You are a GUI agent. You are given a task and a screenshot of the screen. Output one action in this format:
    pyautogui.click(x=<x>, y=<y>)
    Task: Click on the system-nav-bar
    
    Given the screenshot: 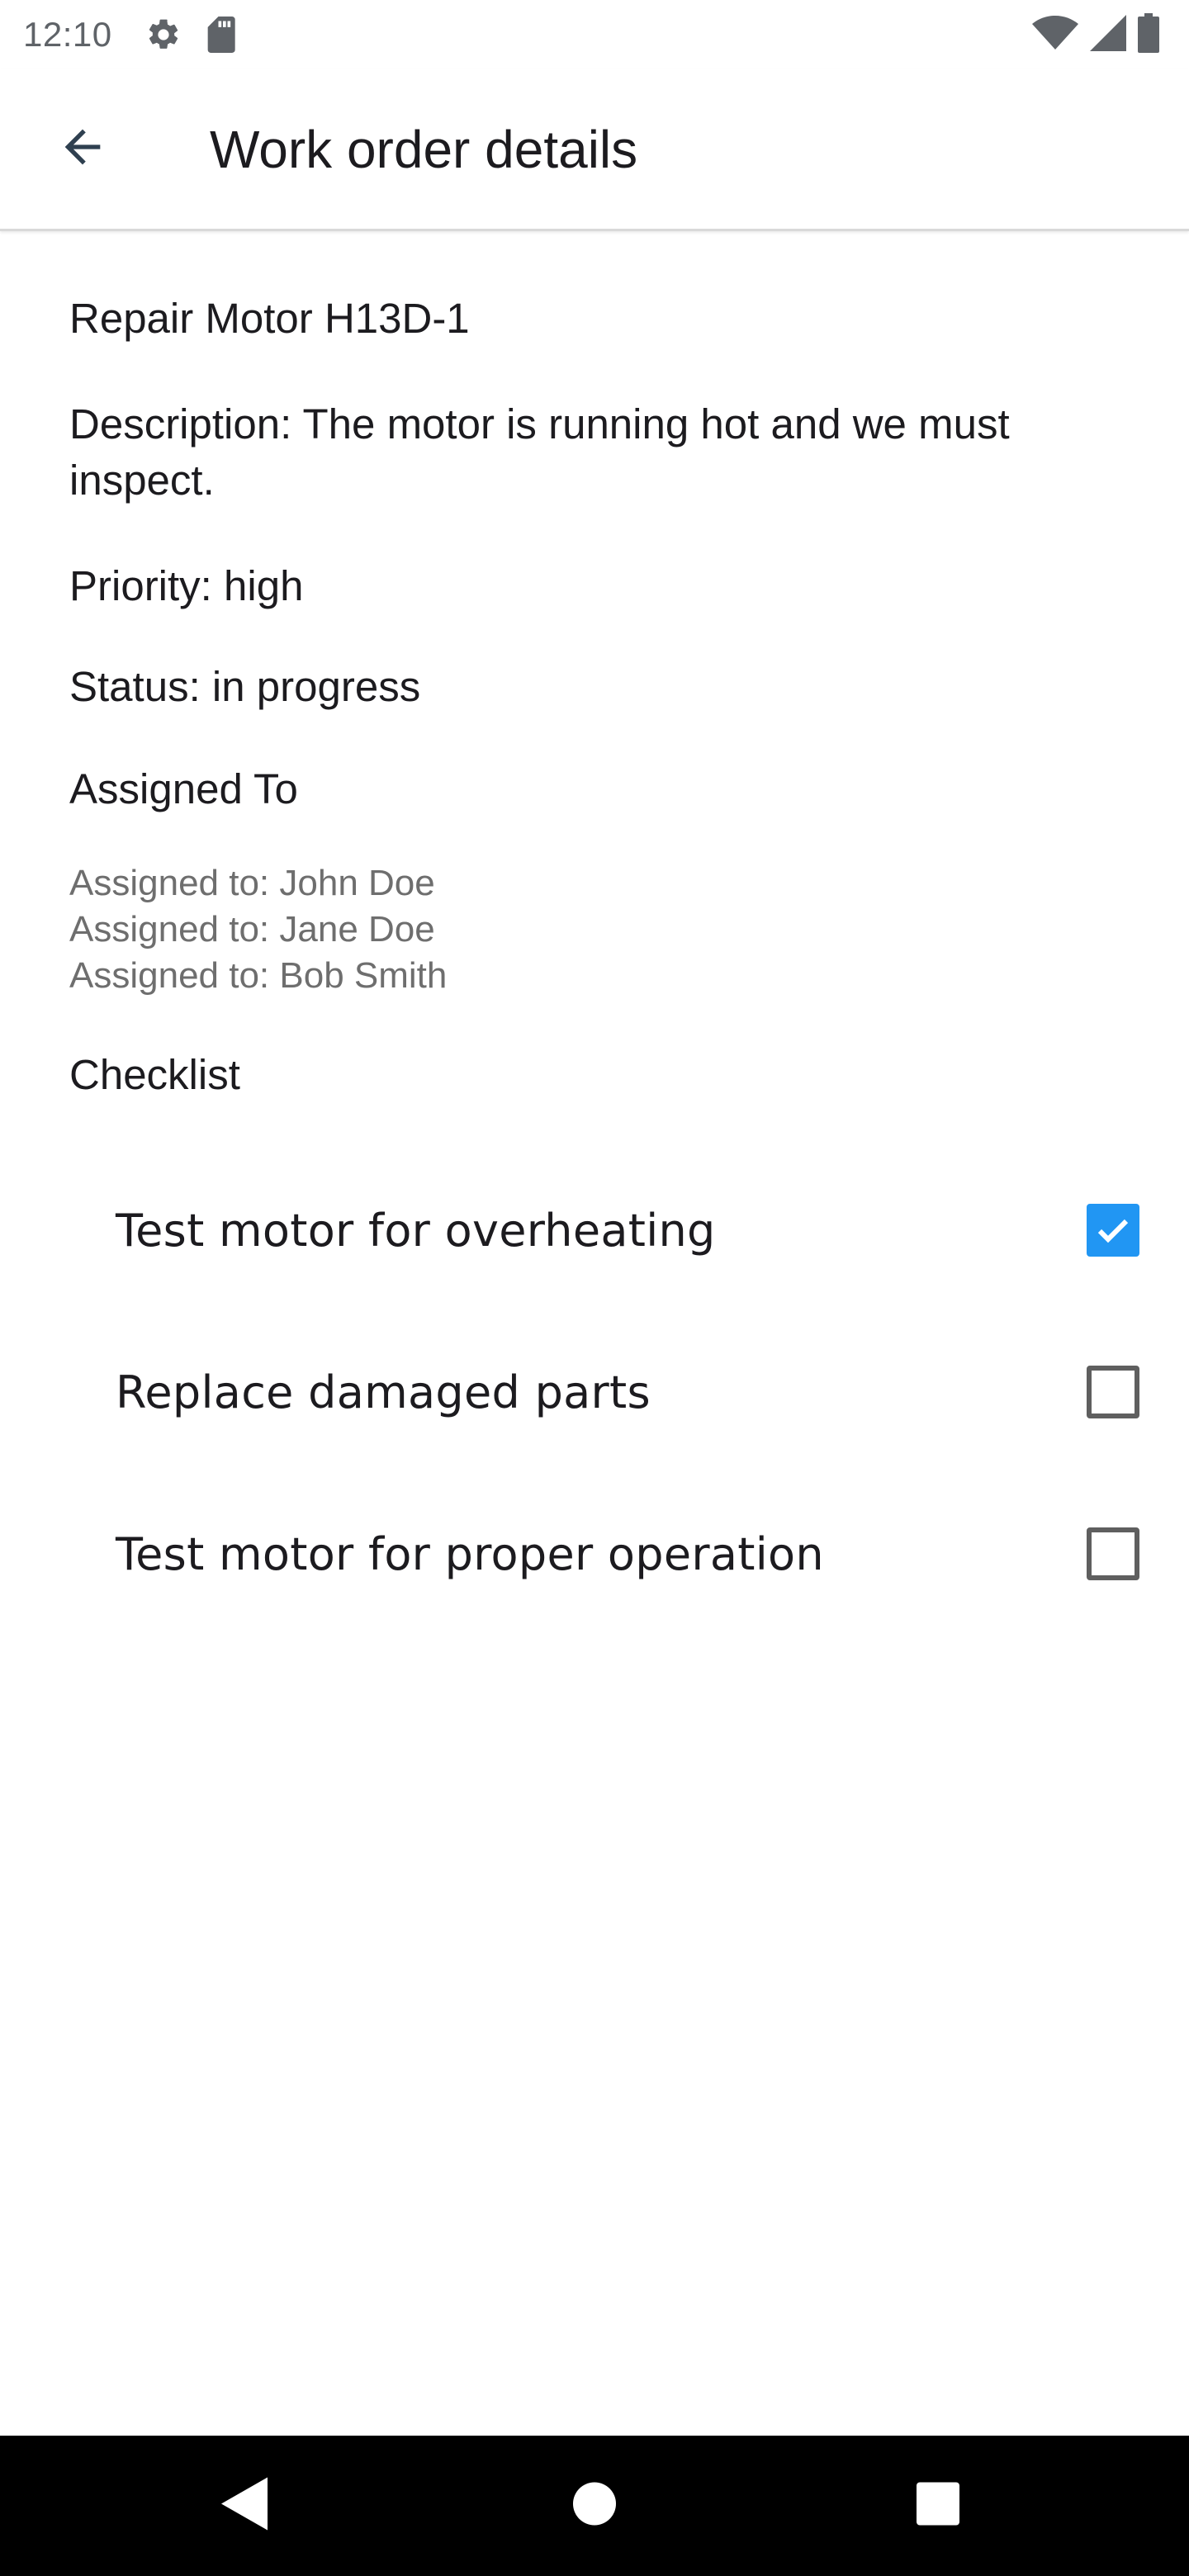 What is the action you would take?
    pyautogui.click(x=594, y=2506)
    